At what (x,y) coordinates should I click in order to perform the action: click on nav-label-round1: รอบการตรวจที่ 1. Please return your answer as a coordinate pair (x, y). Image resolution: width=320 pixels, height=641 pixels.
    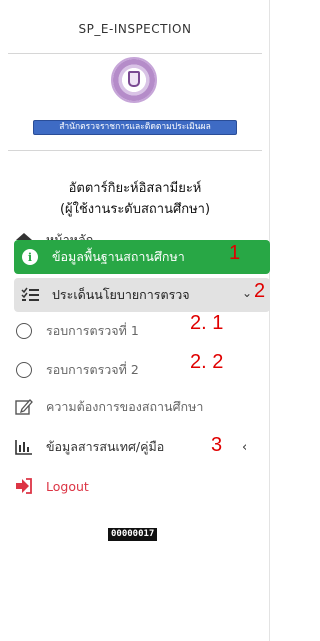
    Looking at the image, I should click on (92, 330).